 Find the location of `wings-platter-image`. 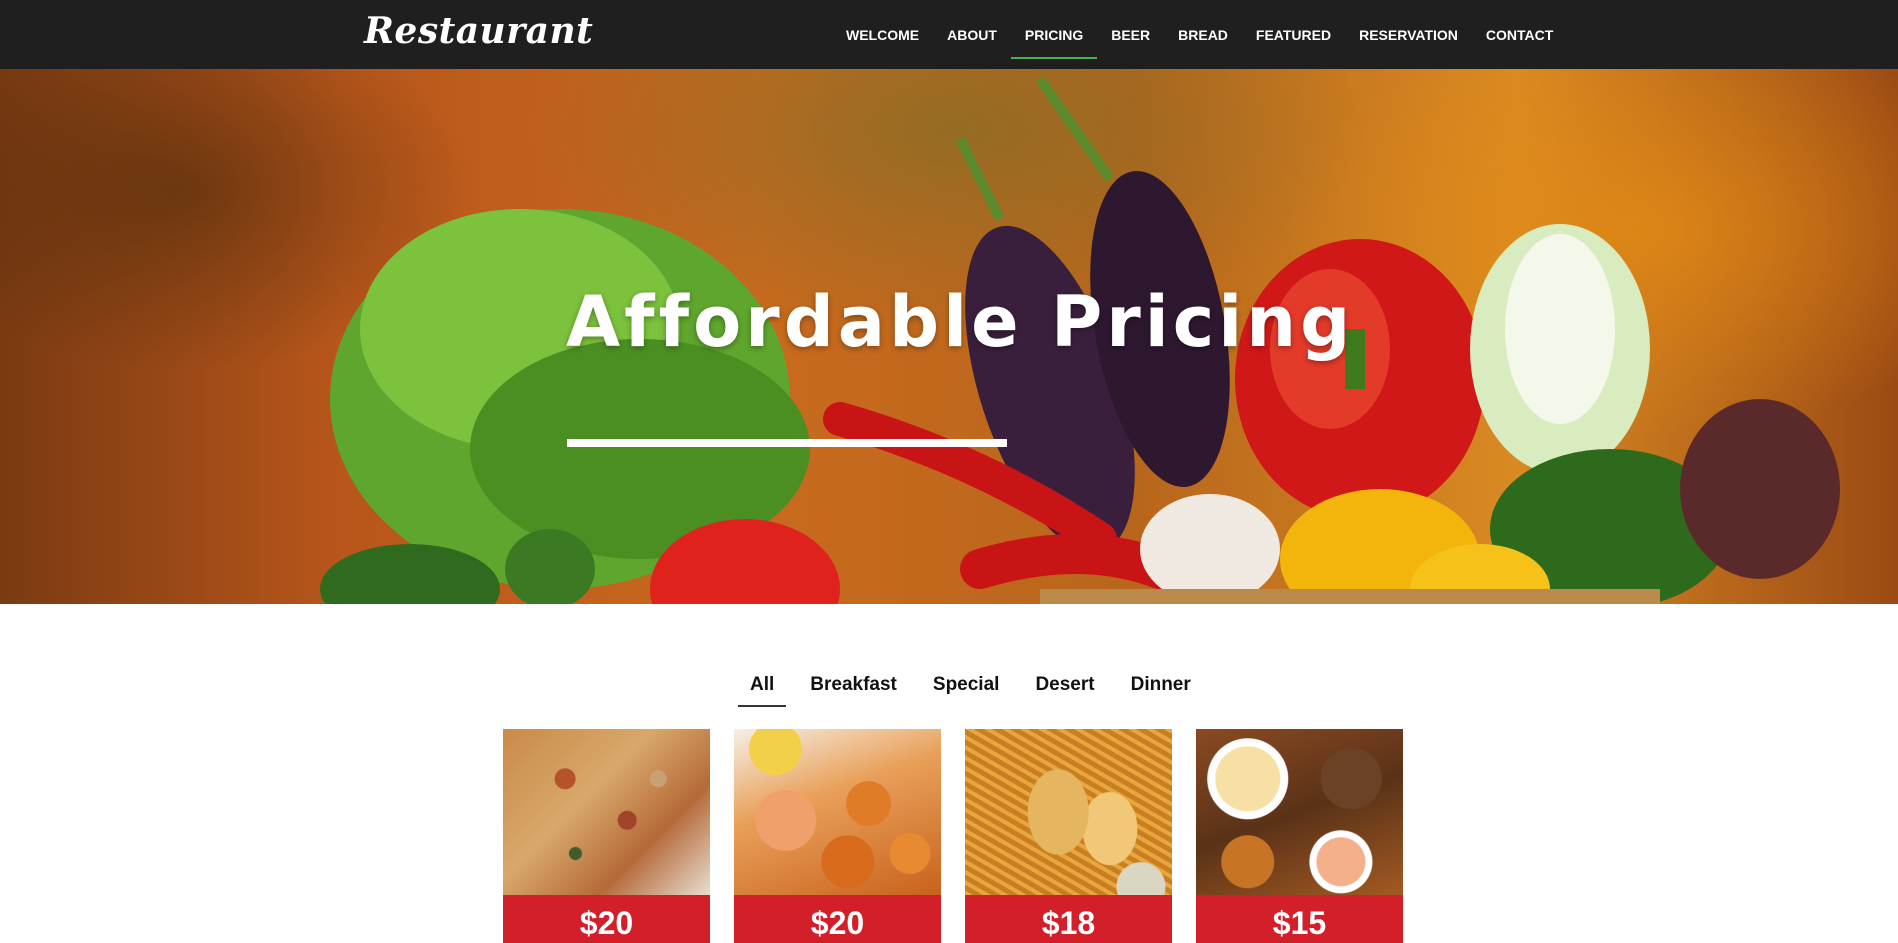

wings-platter-image is located at coordinates (1299, 812).